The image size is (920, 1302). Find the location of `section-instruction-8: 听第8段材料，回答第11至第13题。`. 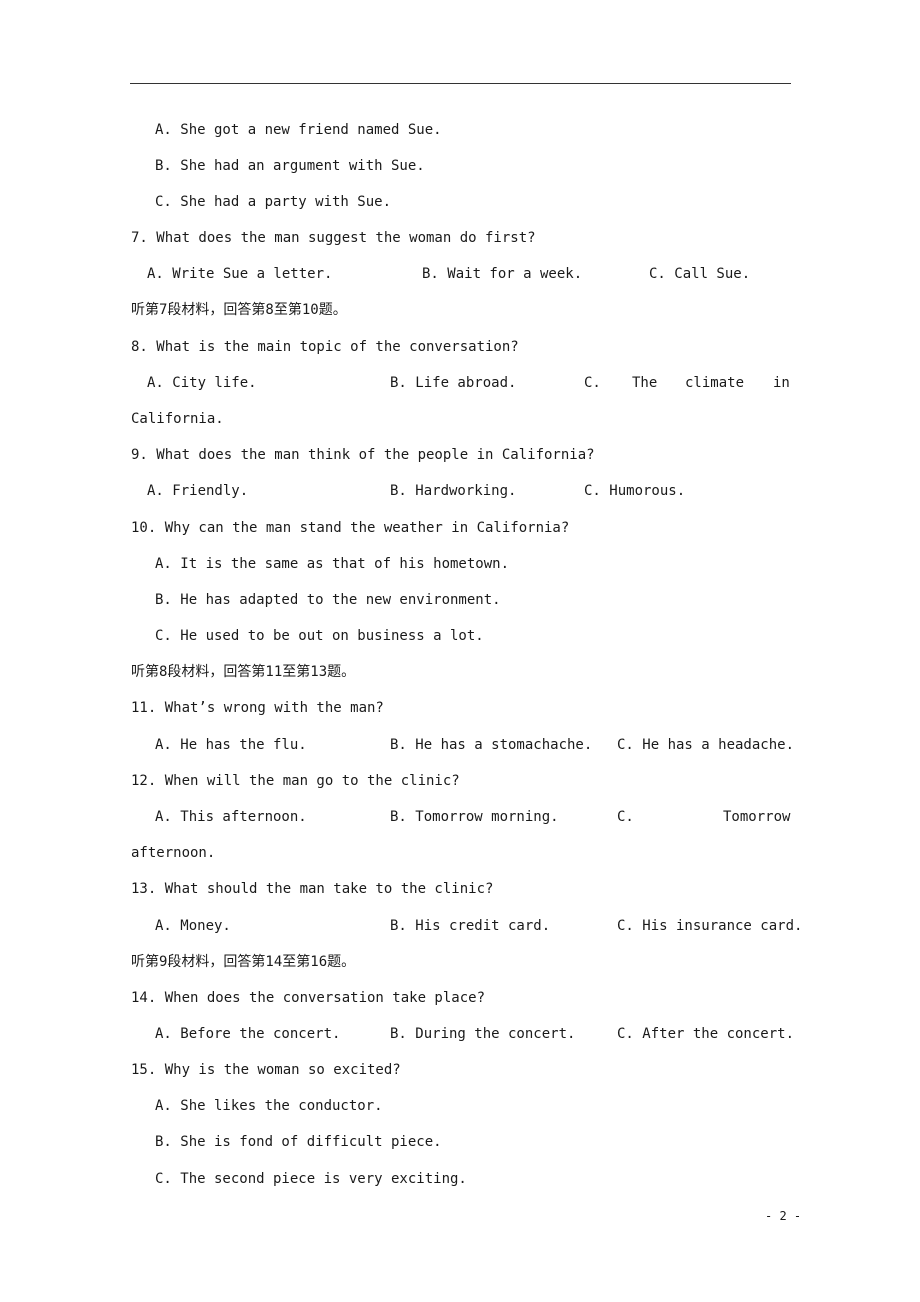

section-instruction-8: 听第8段材料，回答第11至第13题。 is located at coordinates (243, 672).